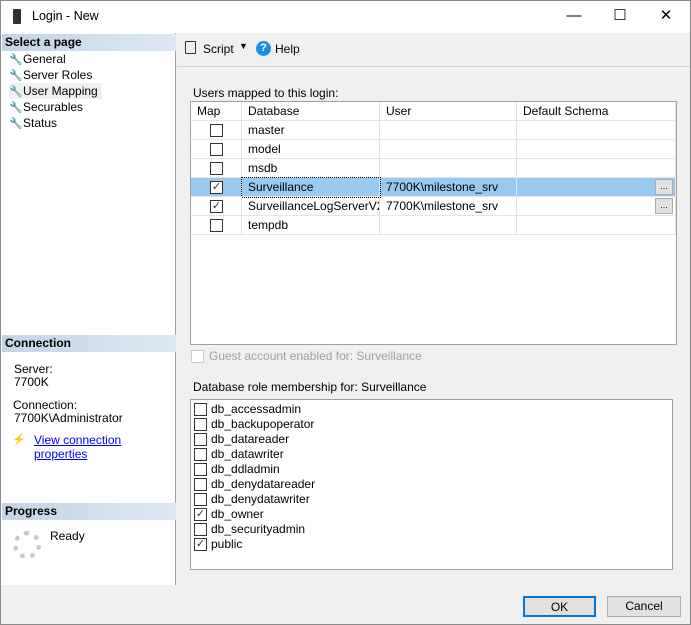 This screenshot has width=691, height=625. I want to click on database-cell: Surveillance, so click(311, 187).